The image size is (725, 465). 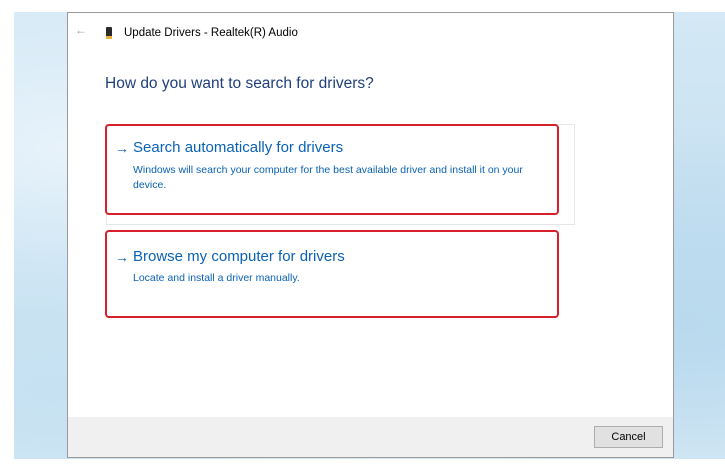 What do you see at coordinates (216, 278) in the screenshot?
I see `option-description: Locate and install a driver manually.` at bounding box center [216, 278].